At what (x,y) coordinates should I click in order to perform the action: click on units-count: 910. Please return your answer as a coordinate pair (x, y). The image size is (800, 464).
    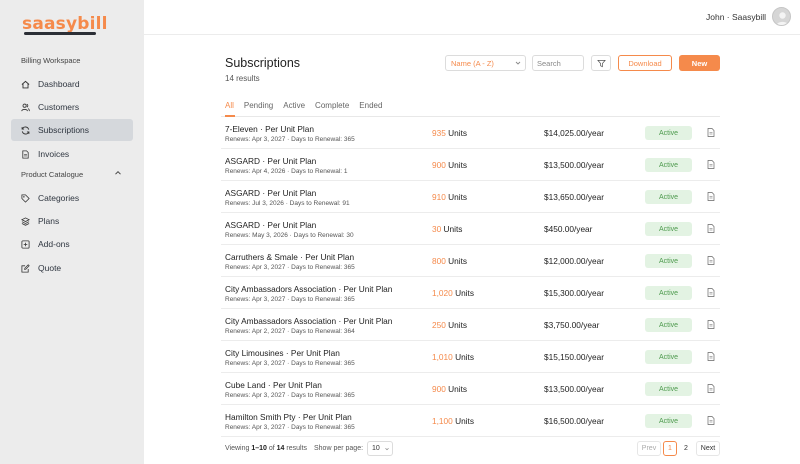
    Looking at the image, I should click on (439, 197).